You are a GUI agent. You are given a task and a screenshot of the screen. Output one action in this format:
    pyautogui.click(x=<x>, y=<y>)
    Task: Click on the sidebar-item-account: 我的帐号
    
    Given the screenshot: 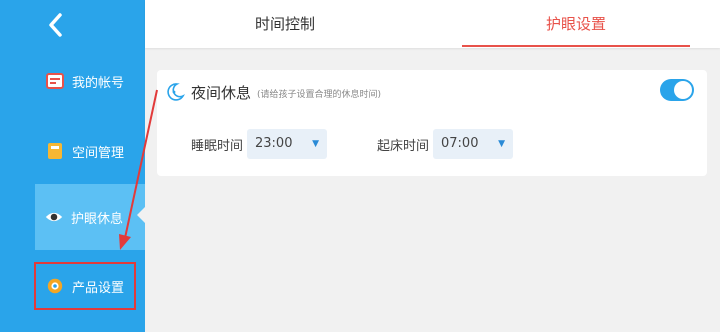 What is the action you would take?
    pyautogui.click(x=72, y=81)
    